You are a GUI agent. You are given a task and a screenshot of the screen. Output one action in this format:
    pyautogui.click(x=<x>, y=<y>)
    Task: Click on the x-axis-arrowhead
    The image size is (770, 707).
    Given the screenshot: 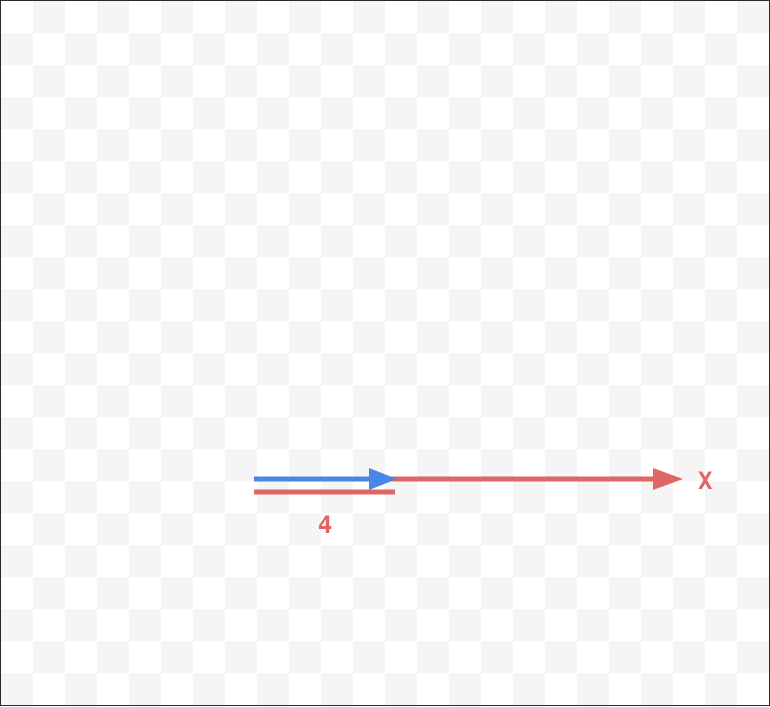 What is the action you would take?
    pyautogui.click(x=668, y=479)
    